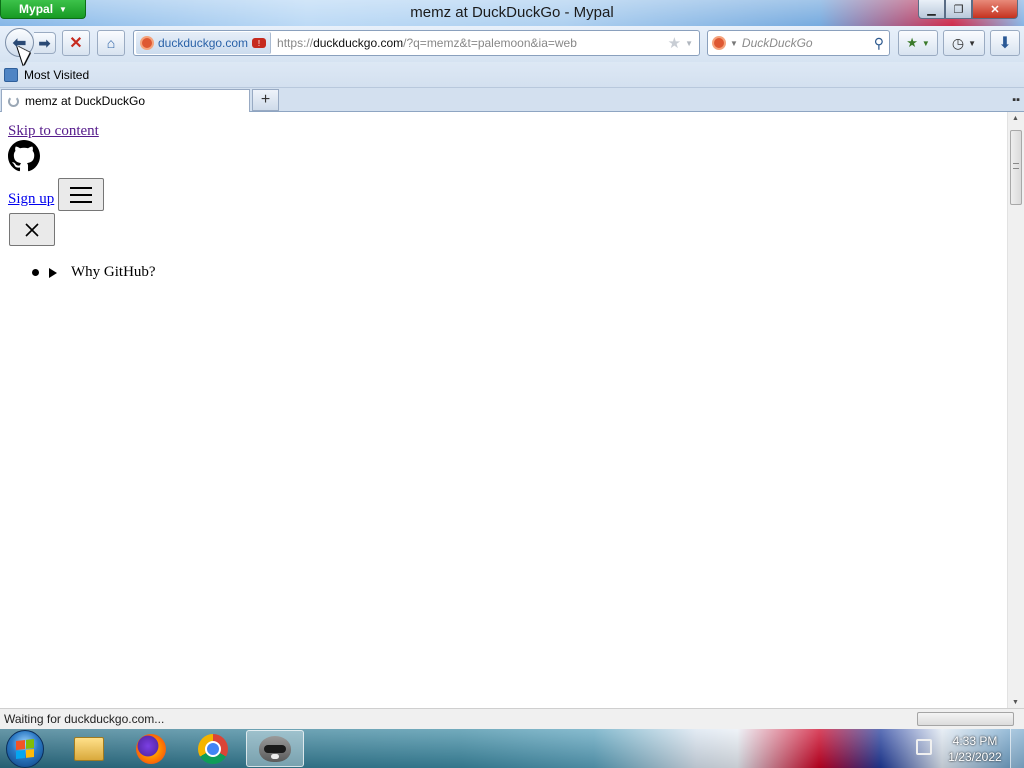  I want to click on disclosure-triangle-icon, so click(53, 272).